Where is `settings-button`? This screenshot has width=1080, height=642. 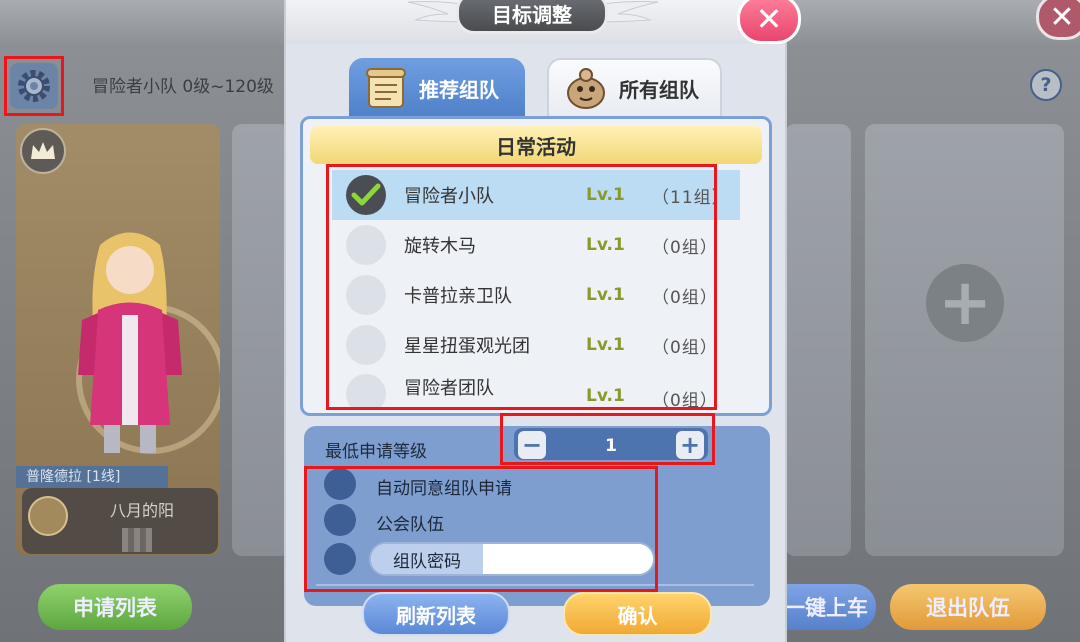 settings-button is located at coordinates (34, 86).